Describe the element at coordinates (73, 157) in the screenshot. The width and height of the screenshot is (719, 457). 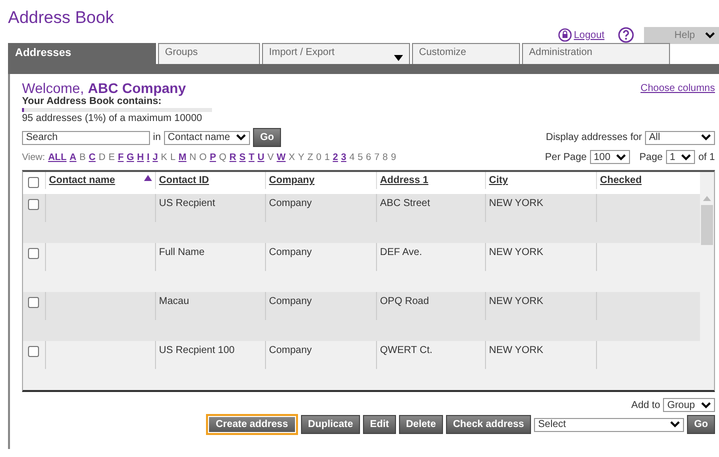
I see `letter-link: A` at that location.